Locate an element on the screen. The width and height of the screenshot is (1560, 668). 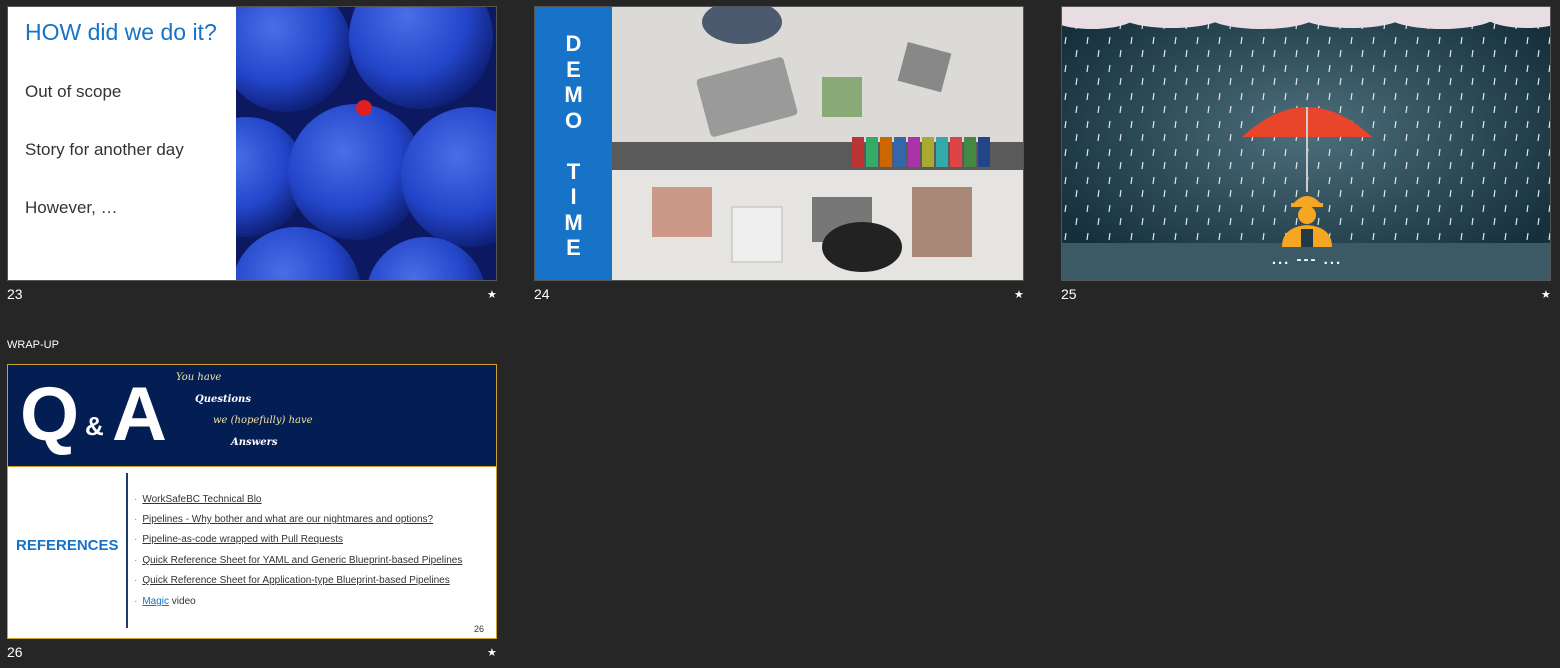
qa-letter-a: A is located at coordinates (139, 414).